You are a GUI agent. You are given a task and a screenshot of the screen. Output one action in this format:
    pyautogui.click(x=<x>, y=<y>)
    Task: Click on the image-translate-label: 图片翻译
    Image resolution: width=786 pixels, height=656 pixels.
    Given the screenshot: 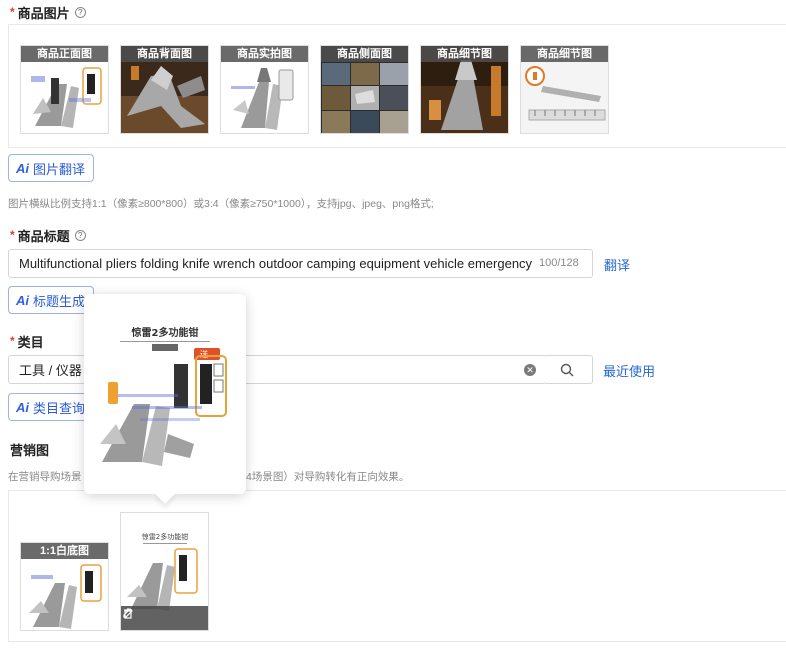 What is the action you would take?
    pyautogui.click(x=59, y=169)
    